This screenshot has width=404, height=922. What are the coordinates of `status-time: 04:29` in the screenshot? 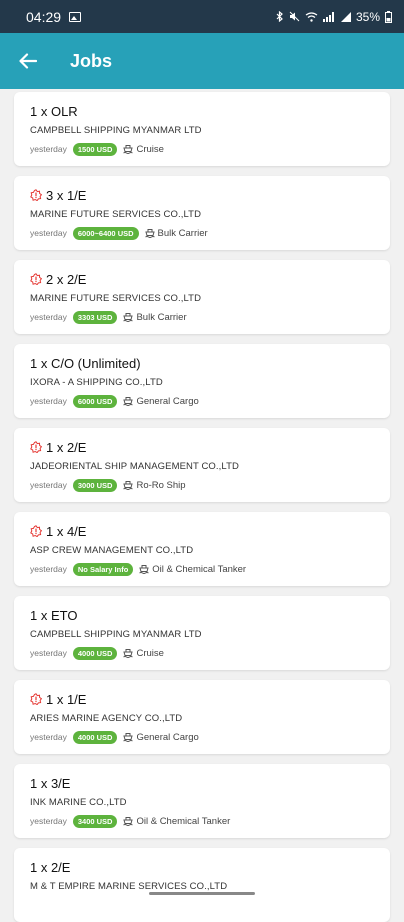 It's located at (44, 16).